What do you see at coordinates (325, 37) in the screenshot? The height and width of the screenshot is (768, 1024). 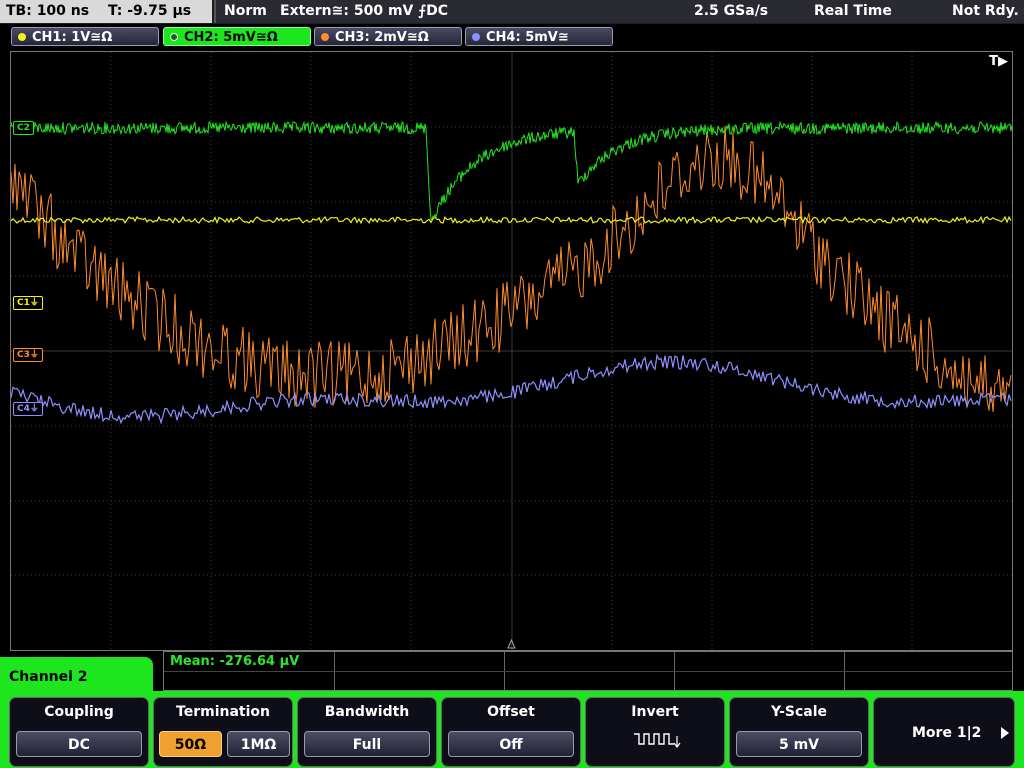 I see `ch3-color-dot` at bounding box center [325, 37].